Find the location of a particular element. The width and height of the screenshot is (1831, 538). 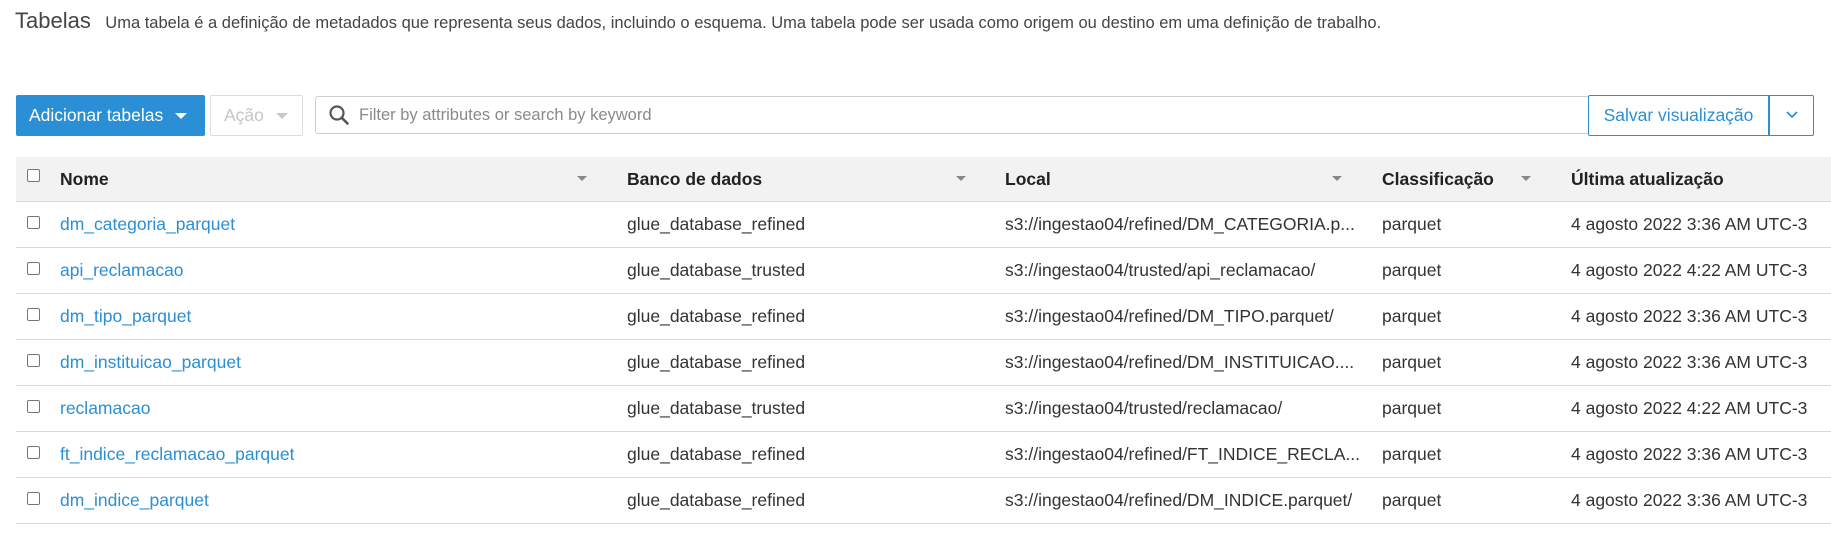

save-view-dropdown-button is located at coordinates (1791, 115).